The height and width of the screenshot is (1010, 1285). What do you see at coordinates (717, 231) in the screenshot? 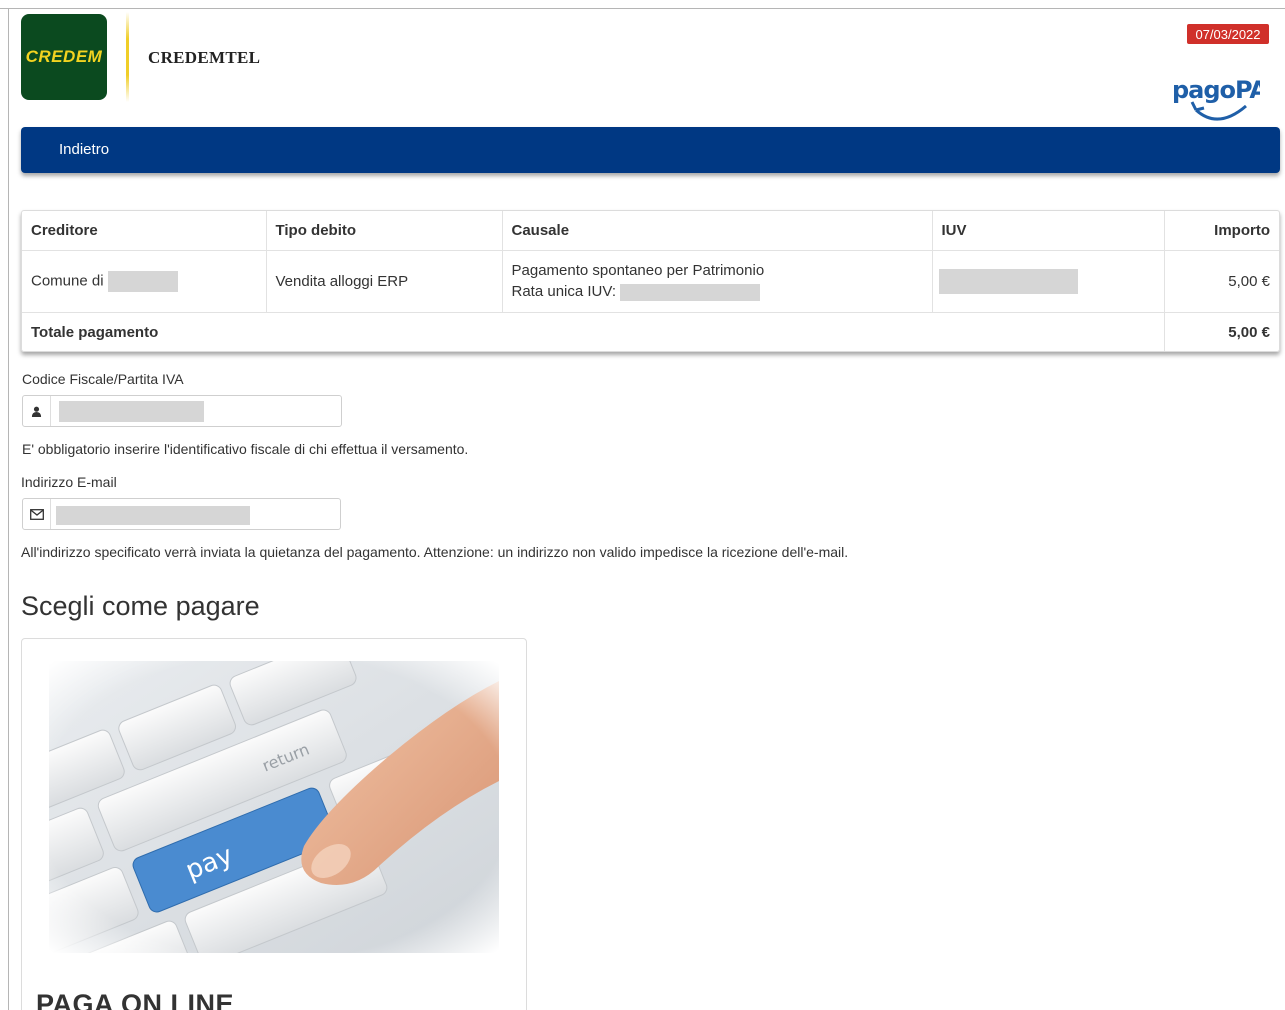
I see `col-header-causale: Causale` at bounding box center [717, 231].